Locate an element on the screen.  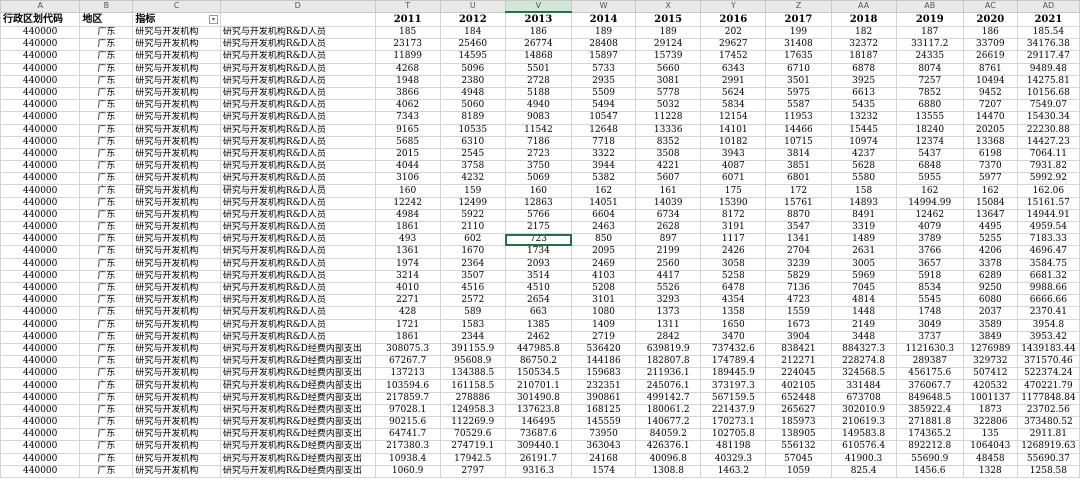
cell-value: 144186 is located at coordinates (603, 362).